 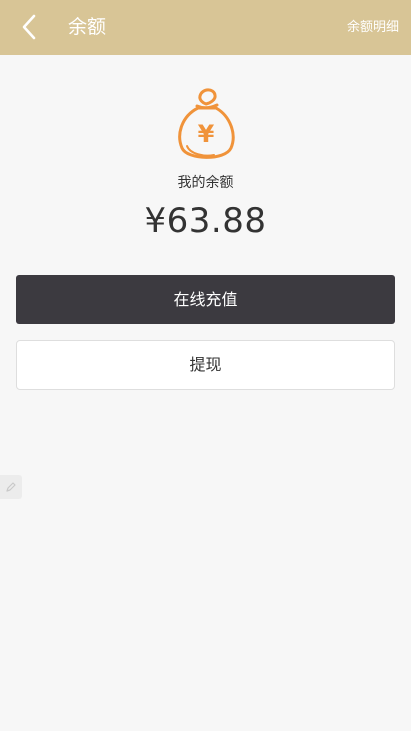 I want to click on online-recharge-button: 在线充值, so click(x=205, y=299).